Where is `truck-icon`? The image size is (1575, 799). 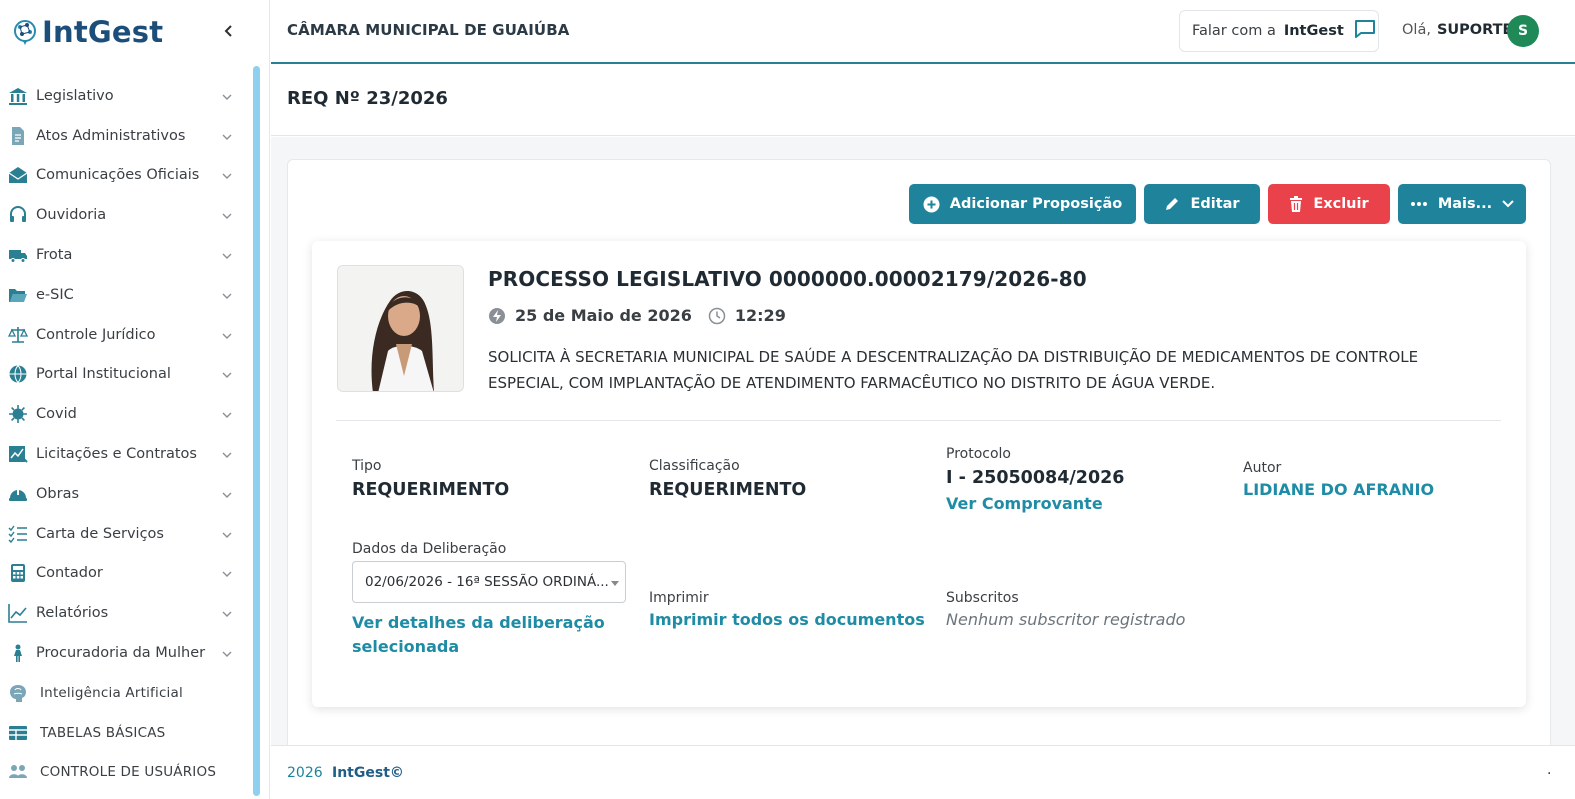 truck-icon is located at coordinates (18, 255).